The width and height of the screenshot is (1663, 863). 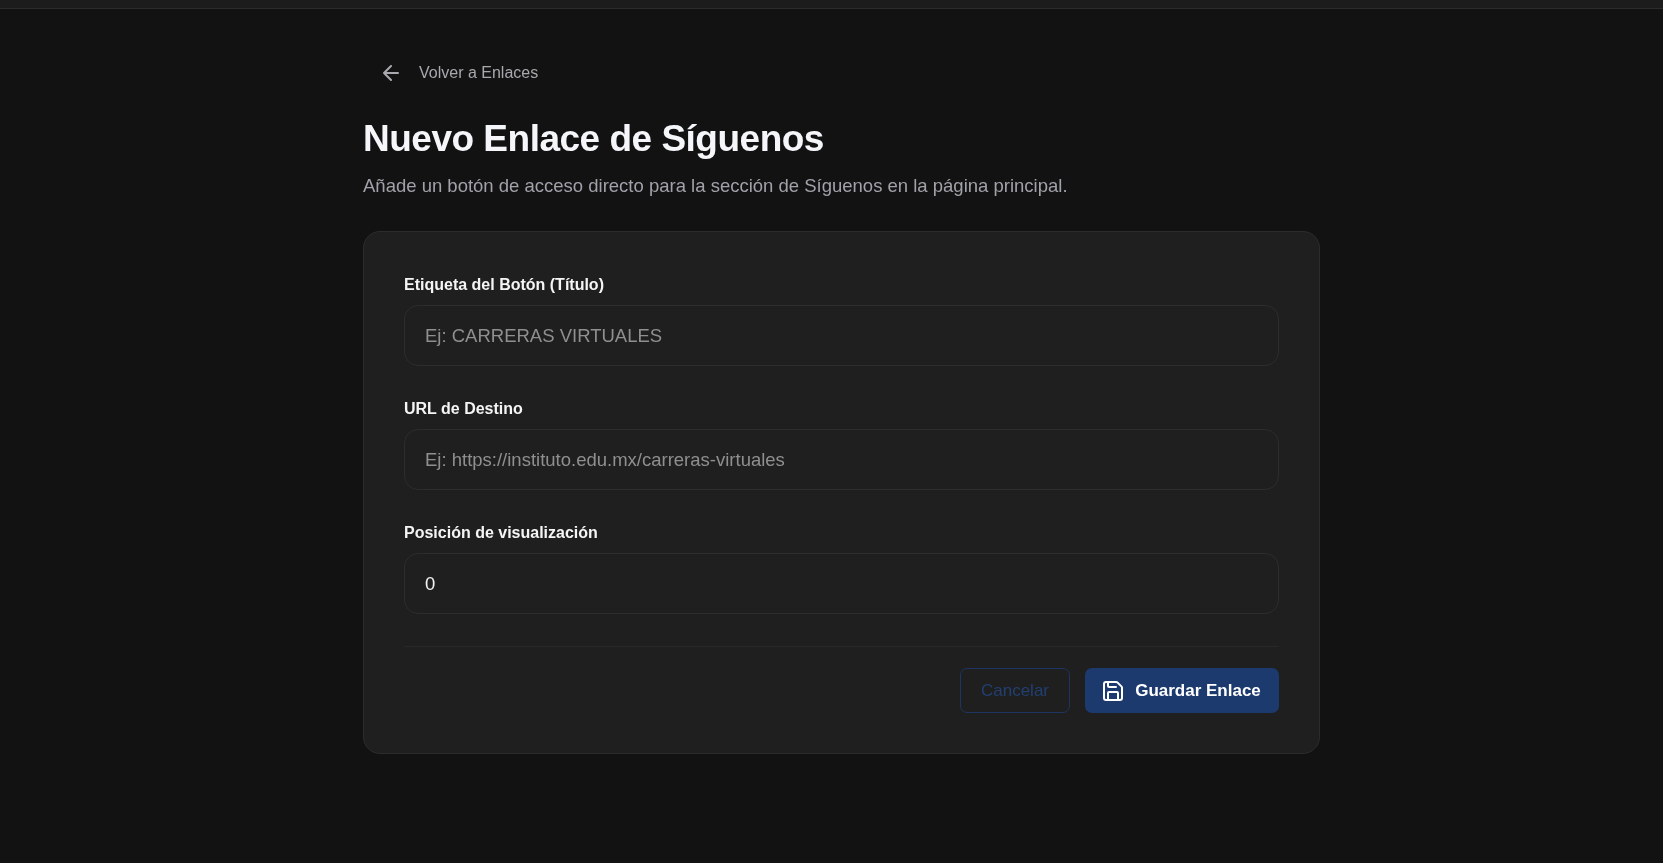 I want to click on back-link: Volver a Enlaces, so click(x=461, y=73).